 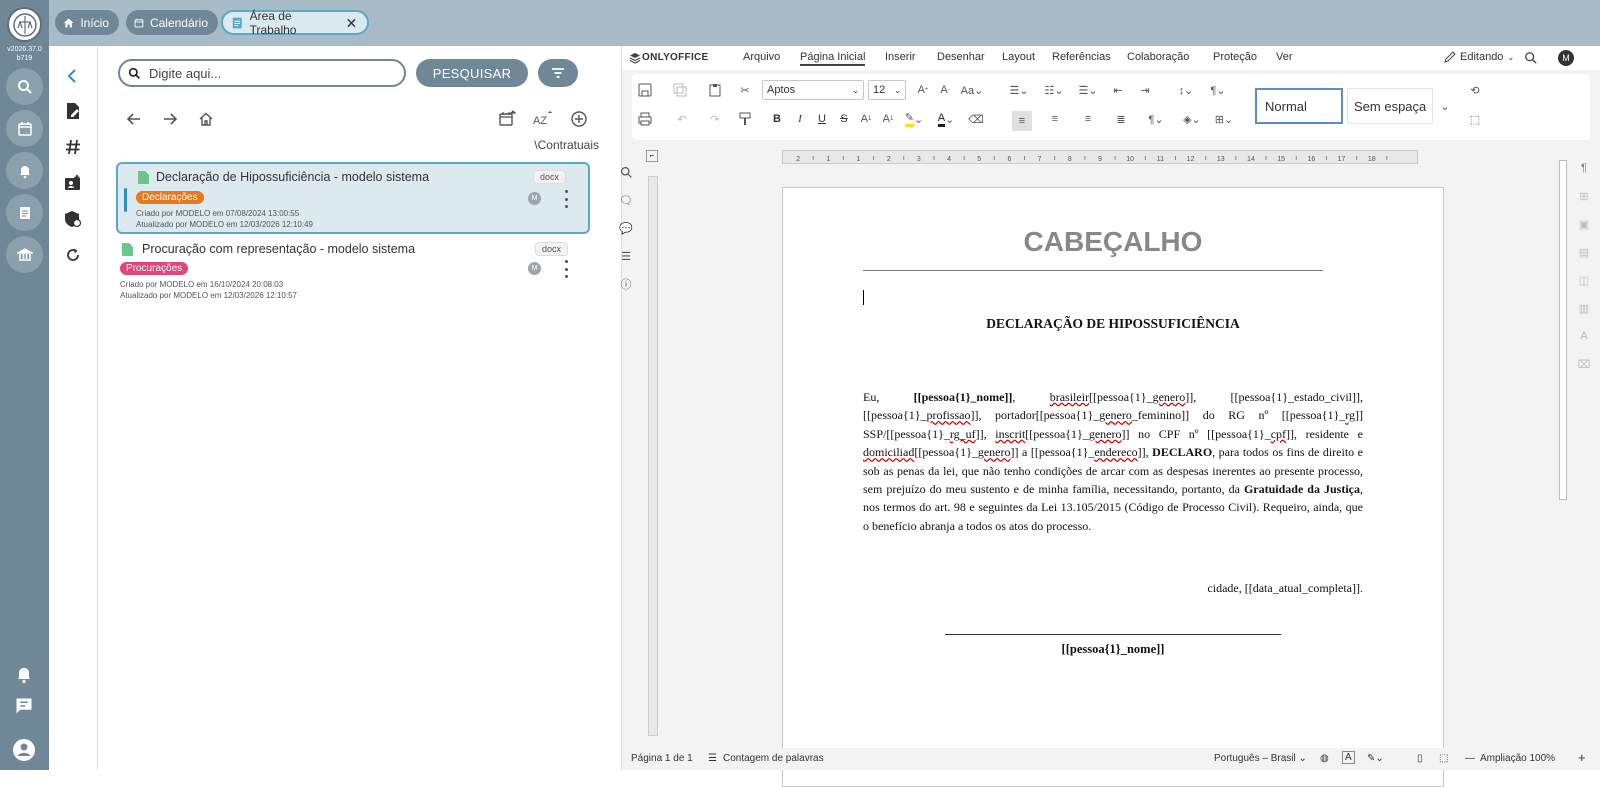 I want to click on decrease-font-icon: A-, so click(x=945, y=90).